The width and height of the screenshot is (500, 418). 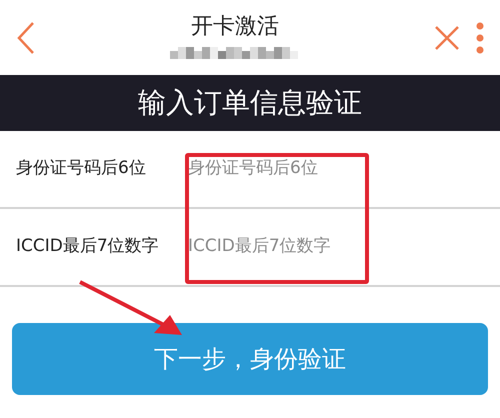 What do you see at coordinates (88, 246) in the screenshot?
I see `field-label: ICCID最后7位数字` at bounding box center [88, 246].